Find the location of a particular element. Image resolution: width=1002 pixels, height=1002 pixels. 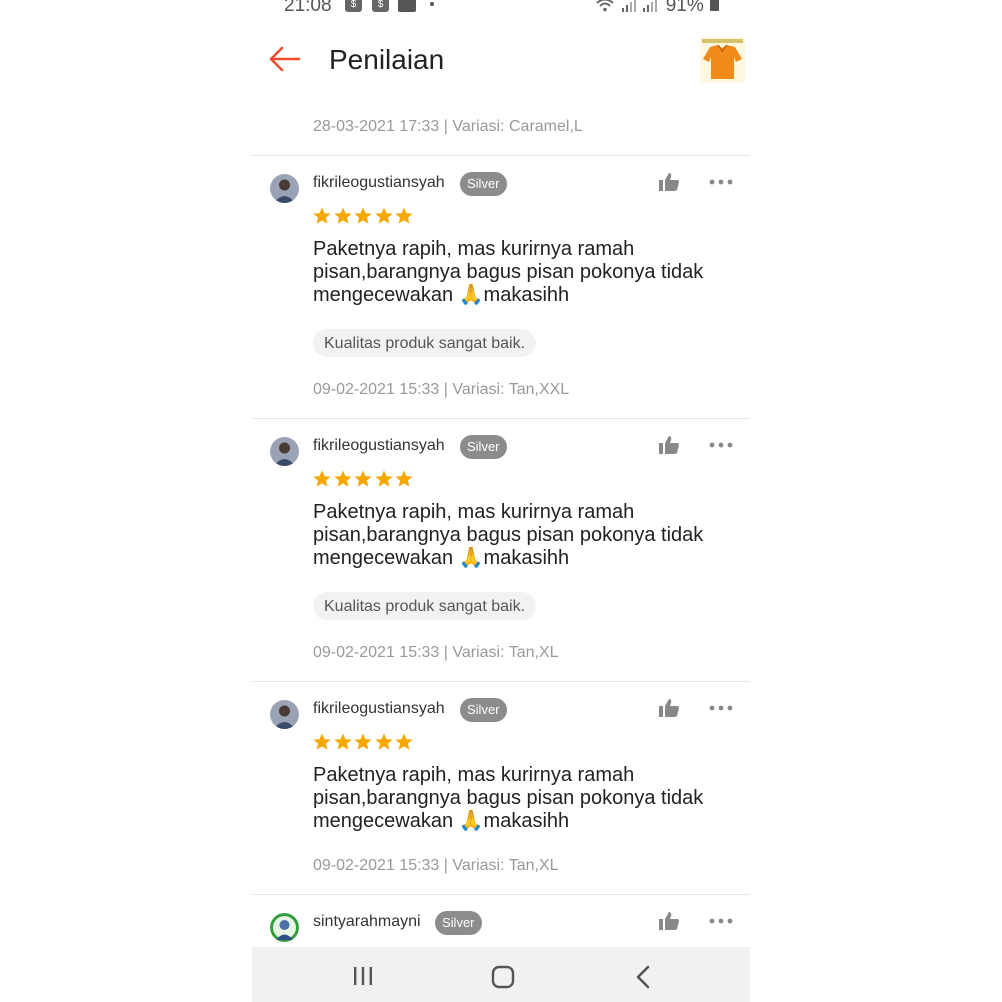

battery-text: 91% is located at coordinates (684, 8).